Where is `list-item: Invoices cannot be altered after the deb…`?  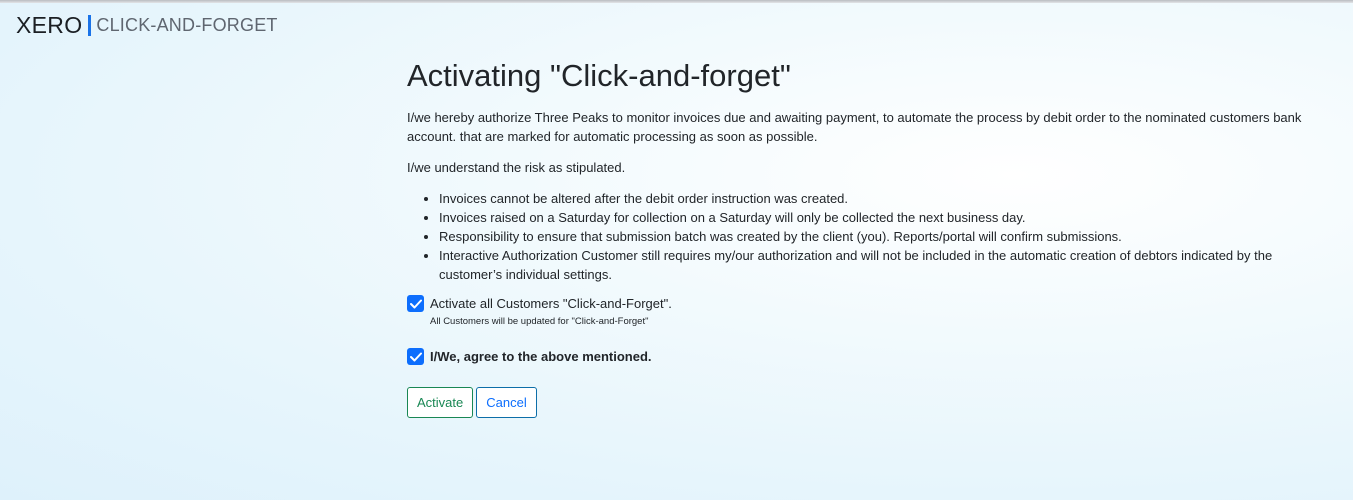
list-item: Invoices cannot be altered after the deb… is located at coordinates (873, 198).